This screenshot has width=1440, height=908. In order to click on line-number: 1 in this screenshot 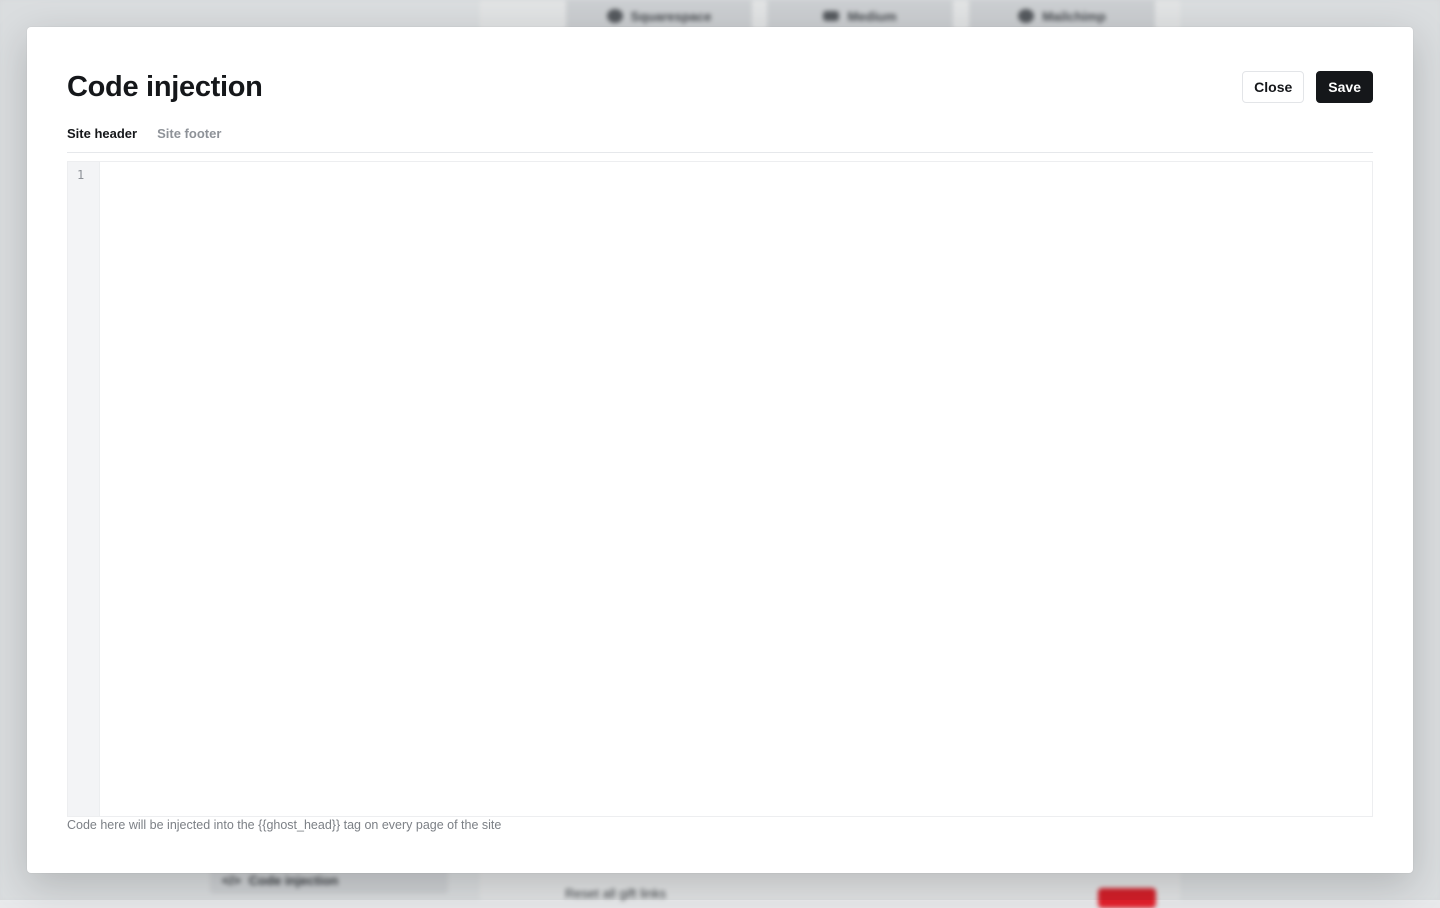, I will do `click(88, 175)`.